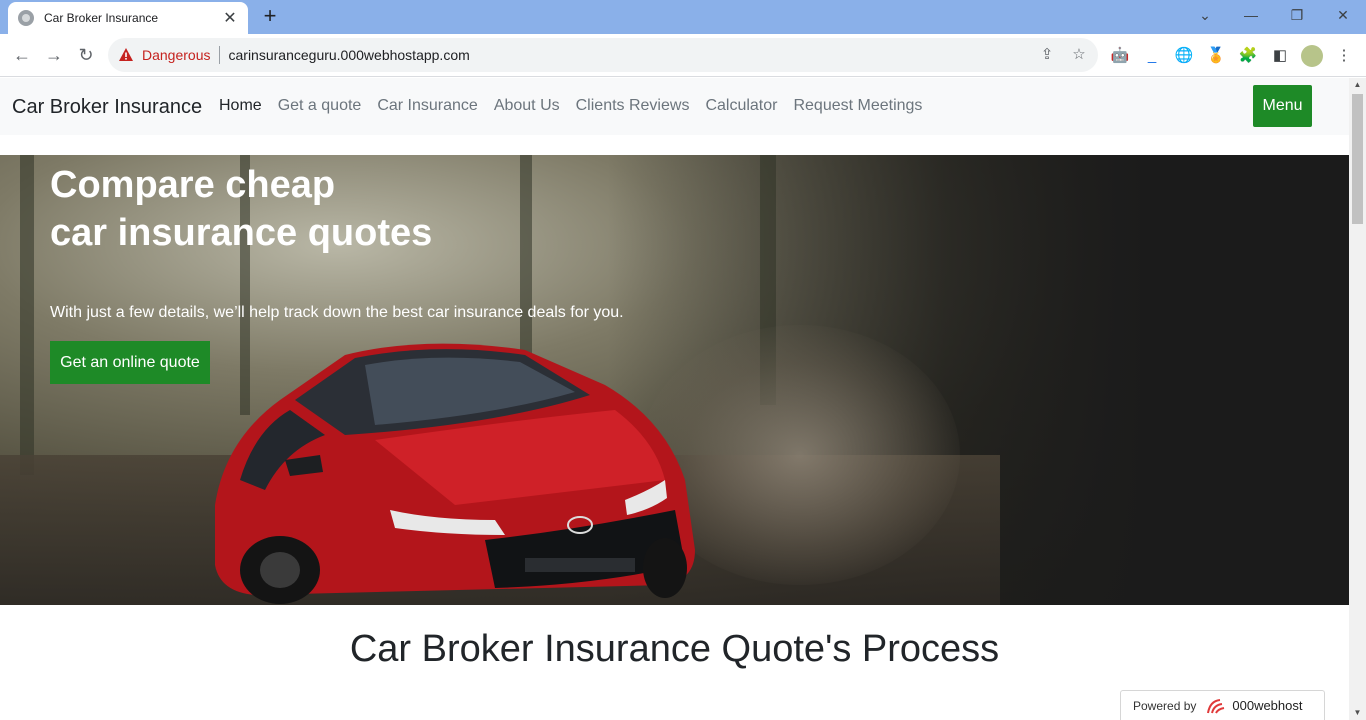 This screenshot has height=720, width=1366. I want to click on menu-button: Menu, so click(1282, 106).